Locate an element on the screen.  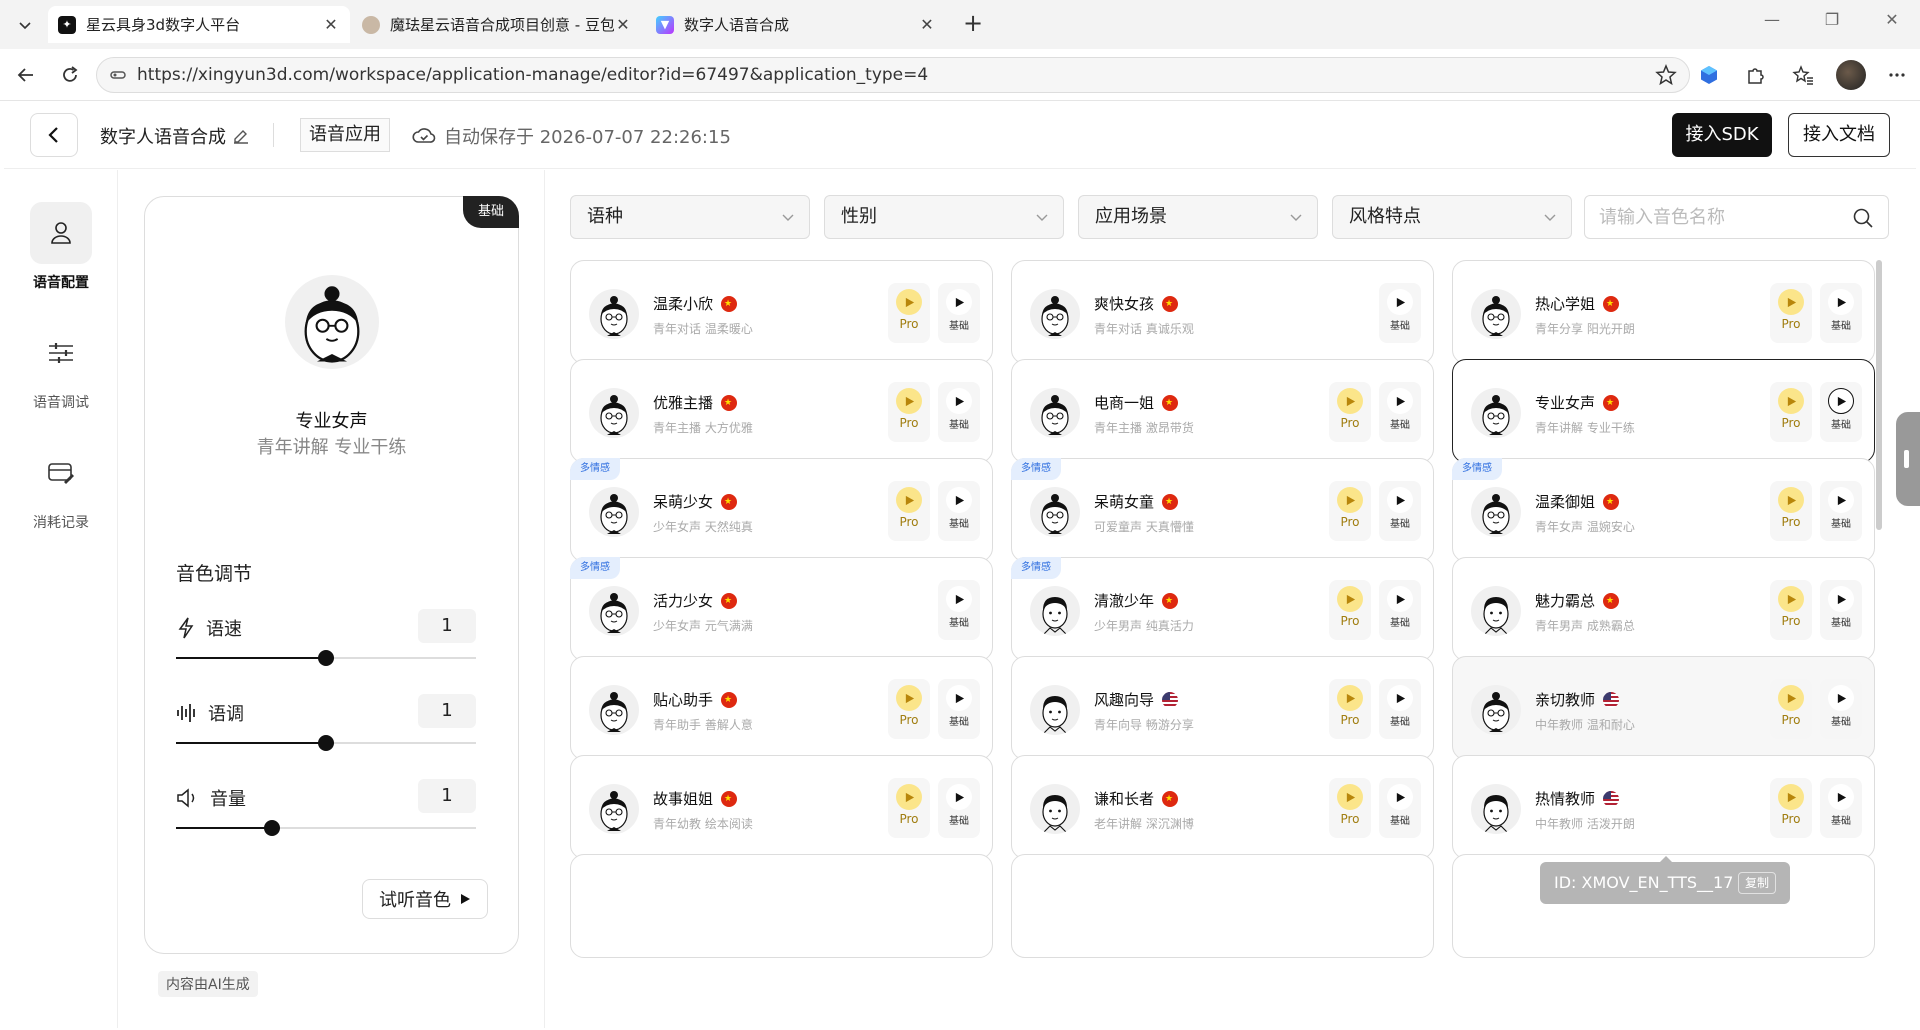
voice-card: 电商一姐青年主播 激昂带货 Pro 基础 is located at coordinates (1222, 411).